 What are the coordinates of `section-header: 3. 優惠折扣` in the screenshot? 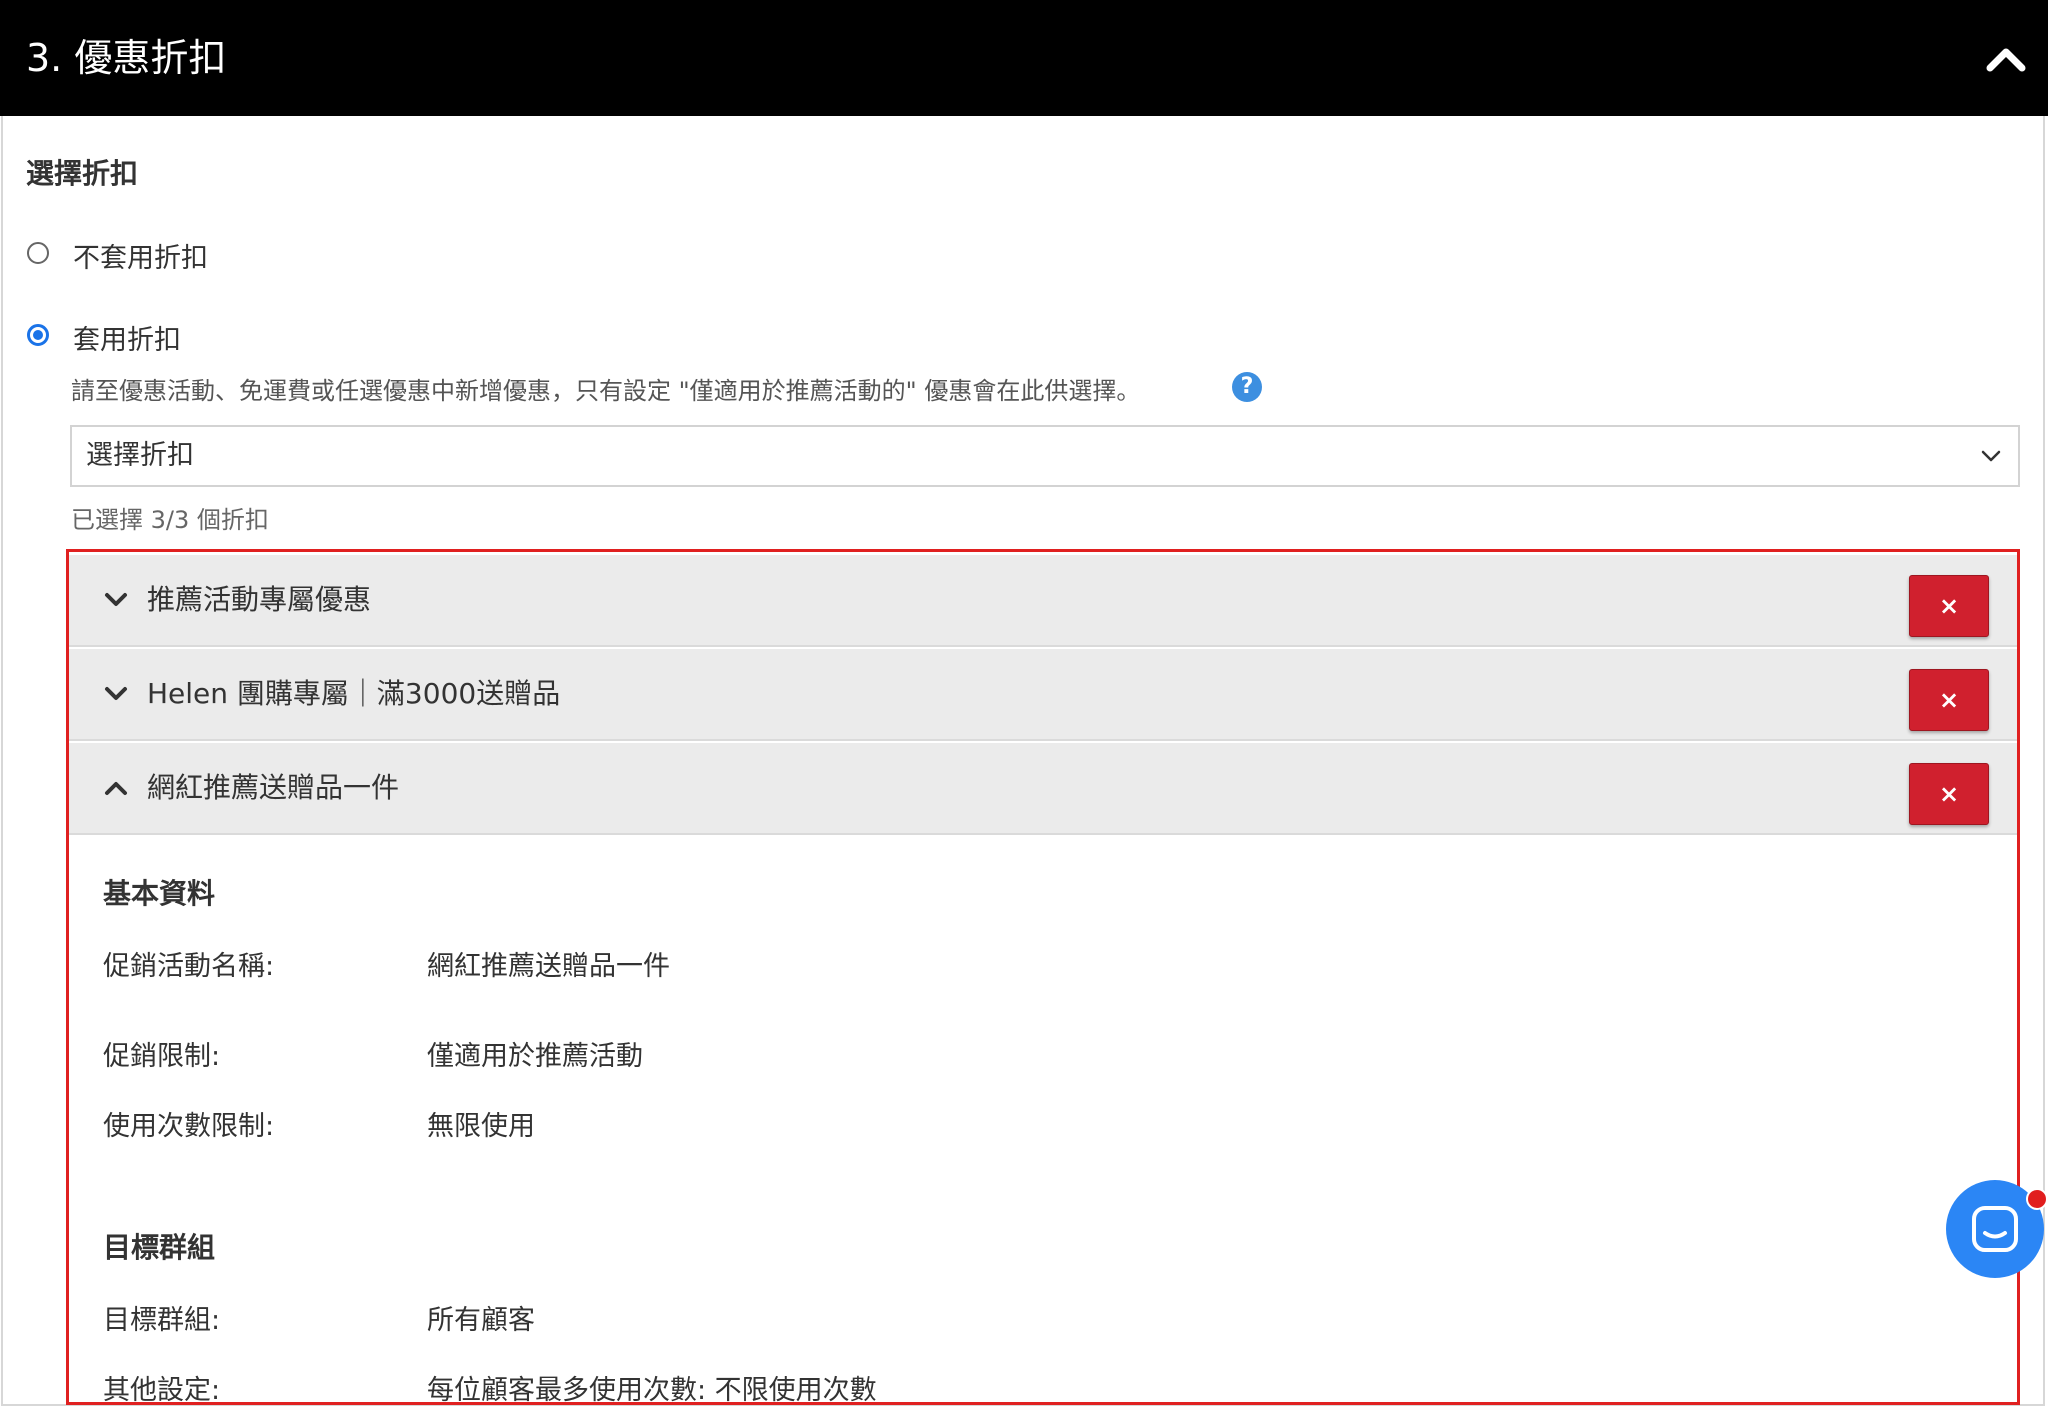 It's located at (1024, 58).